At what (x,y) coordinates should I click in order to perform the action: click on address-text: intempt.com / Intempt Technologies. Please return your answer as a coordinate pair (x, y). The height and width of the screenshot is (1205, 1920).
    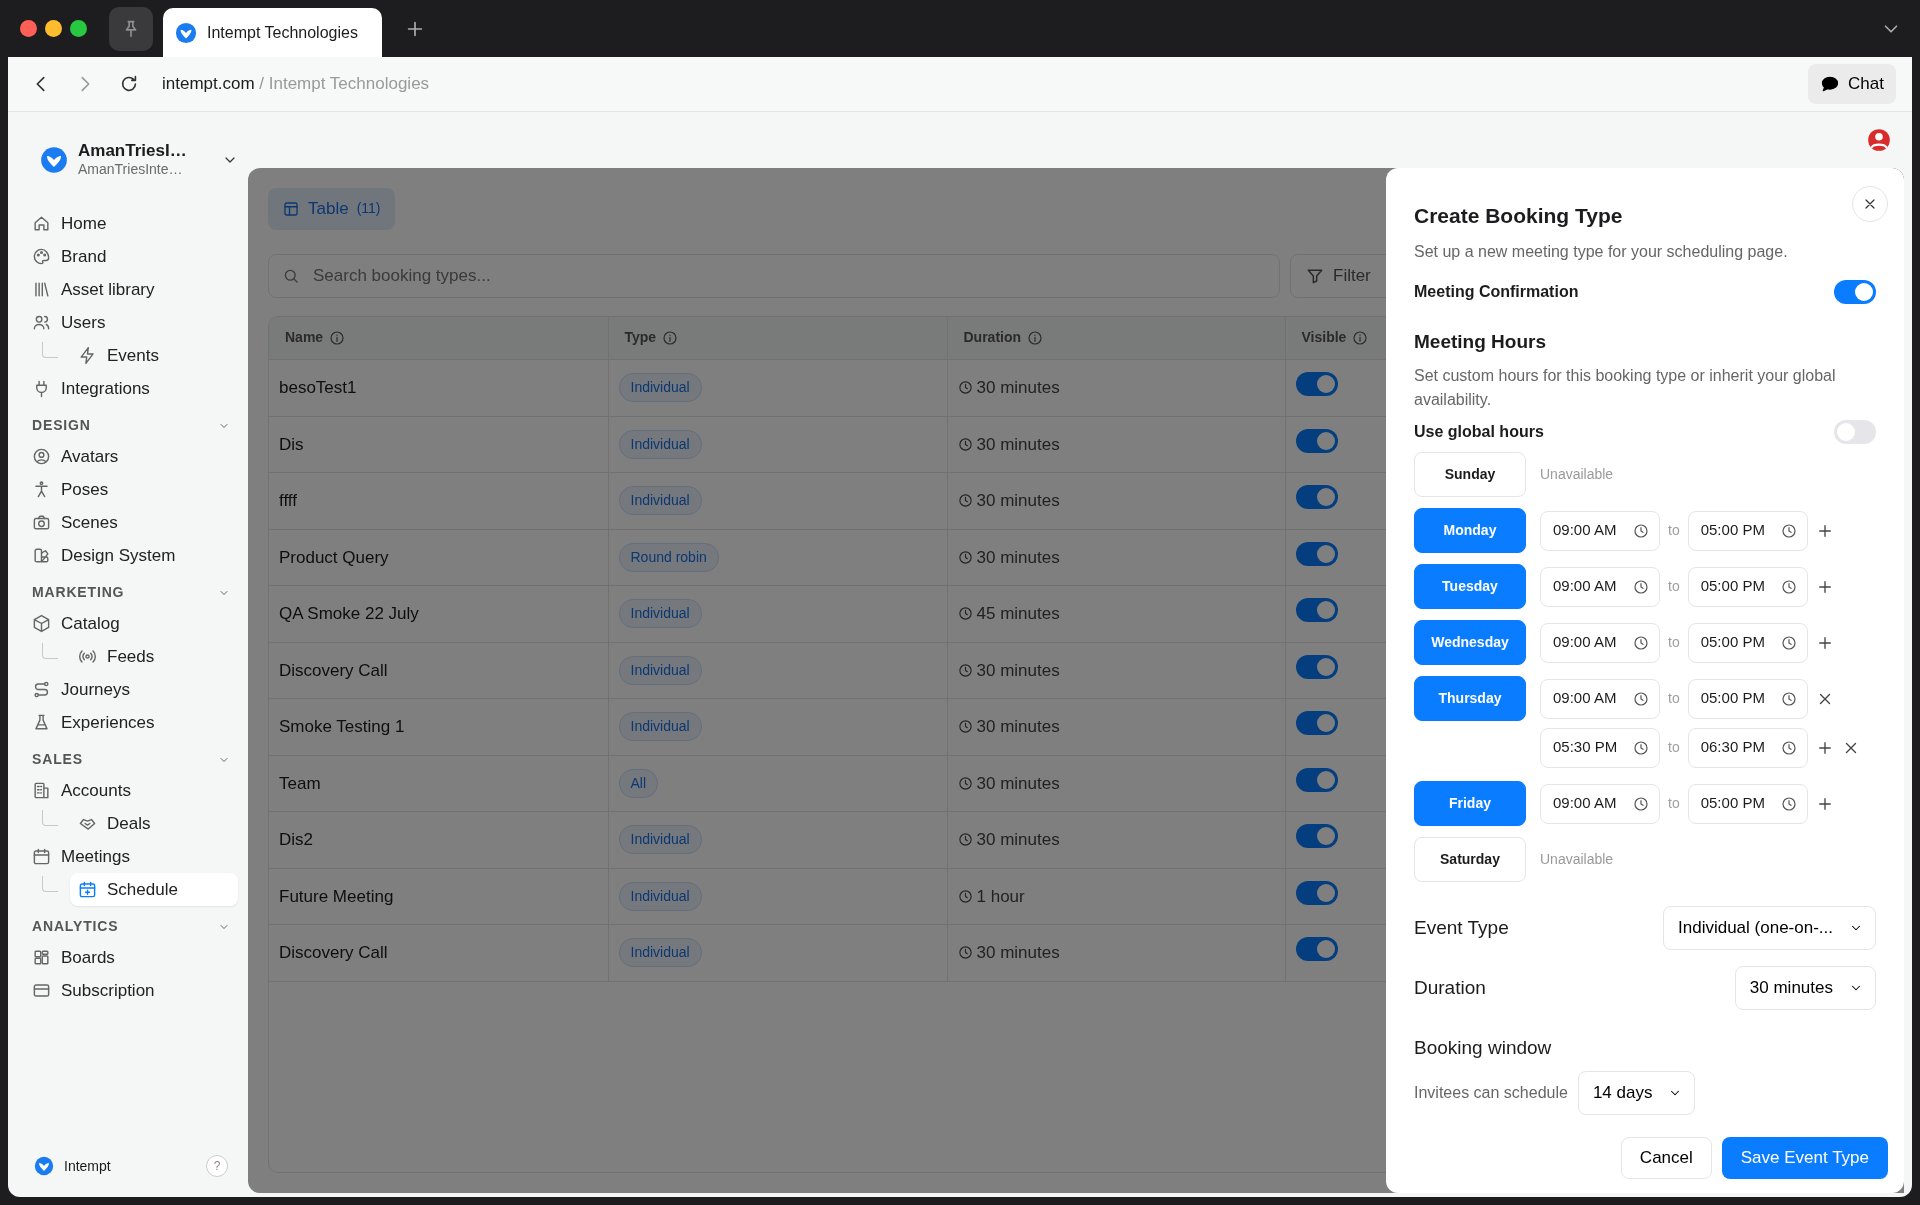
    Looking at the image, I should click on (296, 84).